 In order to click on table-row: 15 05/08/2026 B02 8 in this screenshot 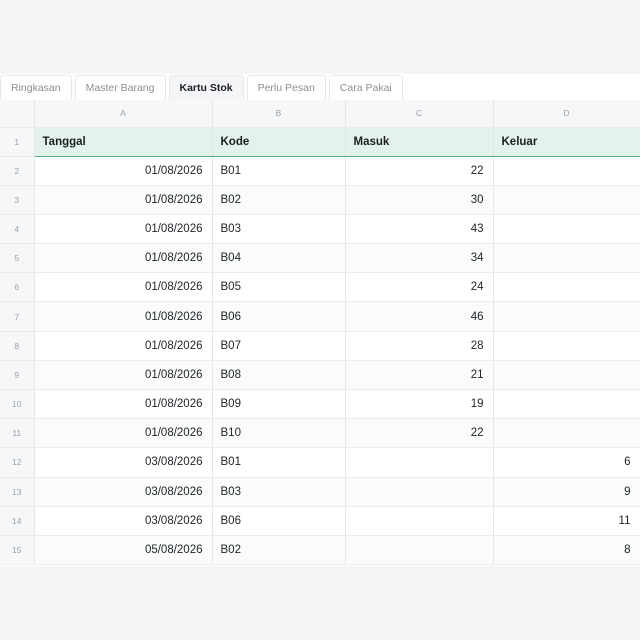, I will do `click(320, 550)`.